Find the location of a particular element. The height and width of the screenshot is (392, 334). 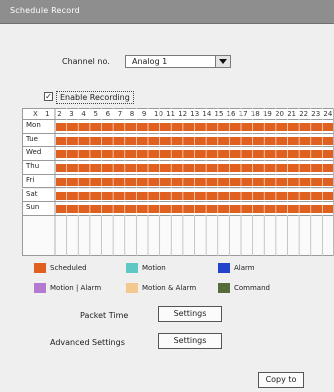

day-row: Fri is located at coordinates (178, 181).